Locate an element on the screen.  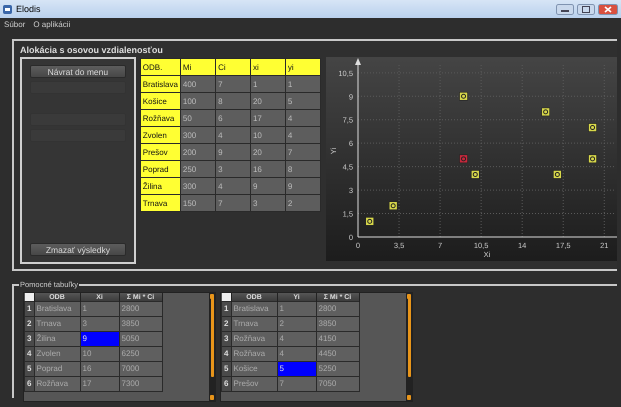
table-cell: Žilina is located at coordinates (57, 339).